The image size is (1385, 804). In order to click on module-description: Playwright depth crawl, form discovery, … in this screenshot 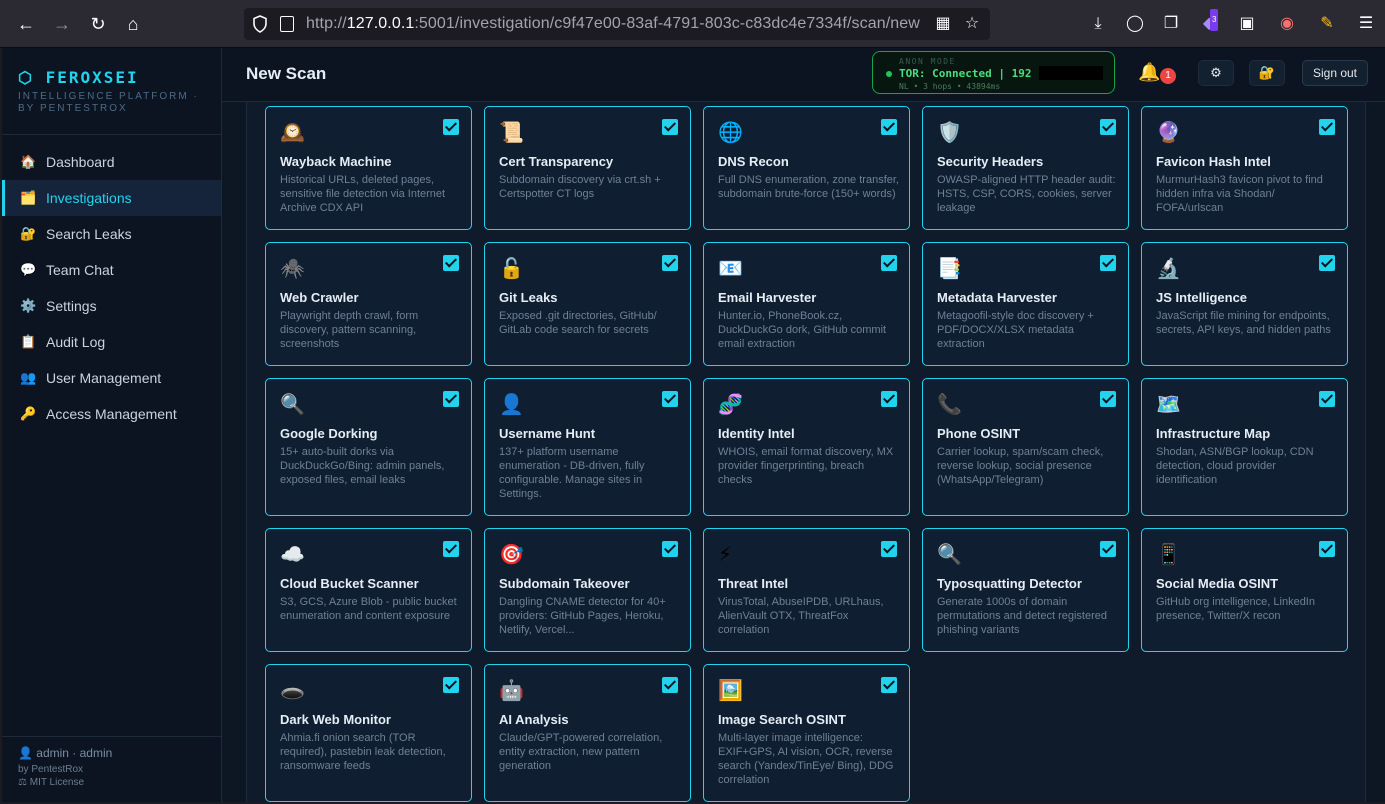, I will do `click(349, 330)`.